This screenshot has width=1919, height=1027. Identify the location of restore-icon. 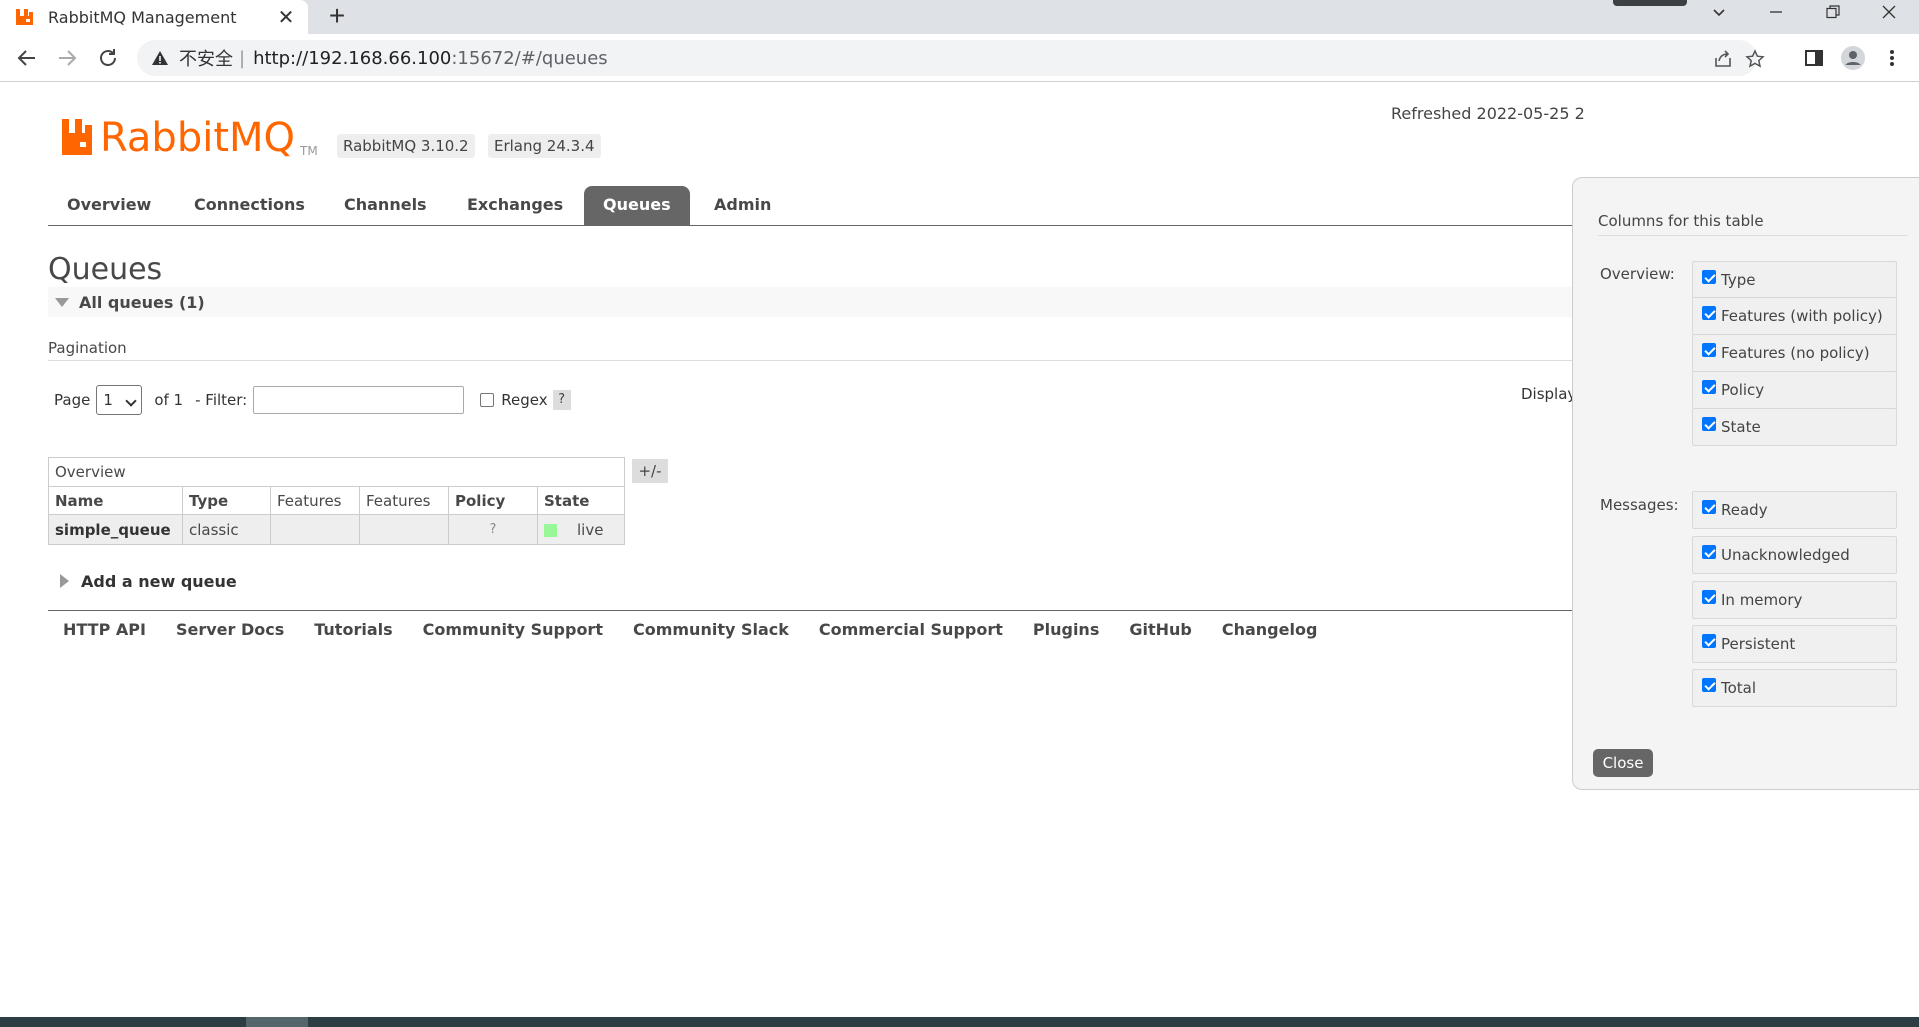
(1833, 12).